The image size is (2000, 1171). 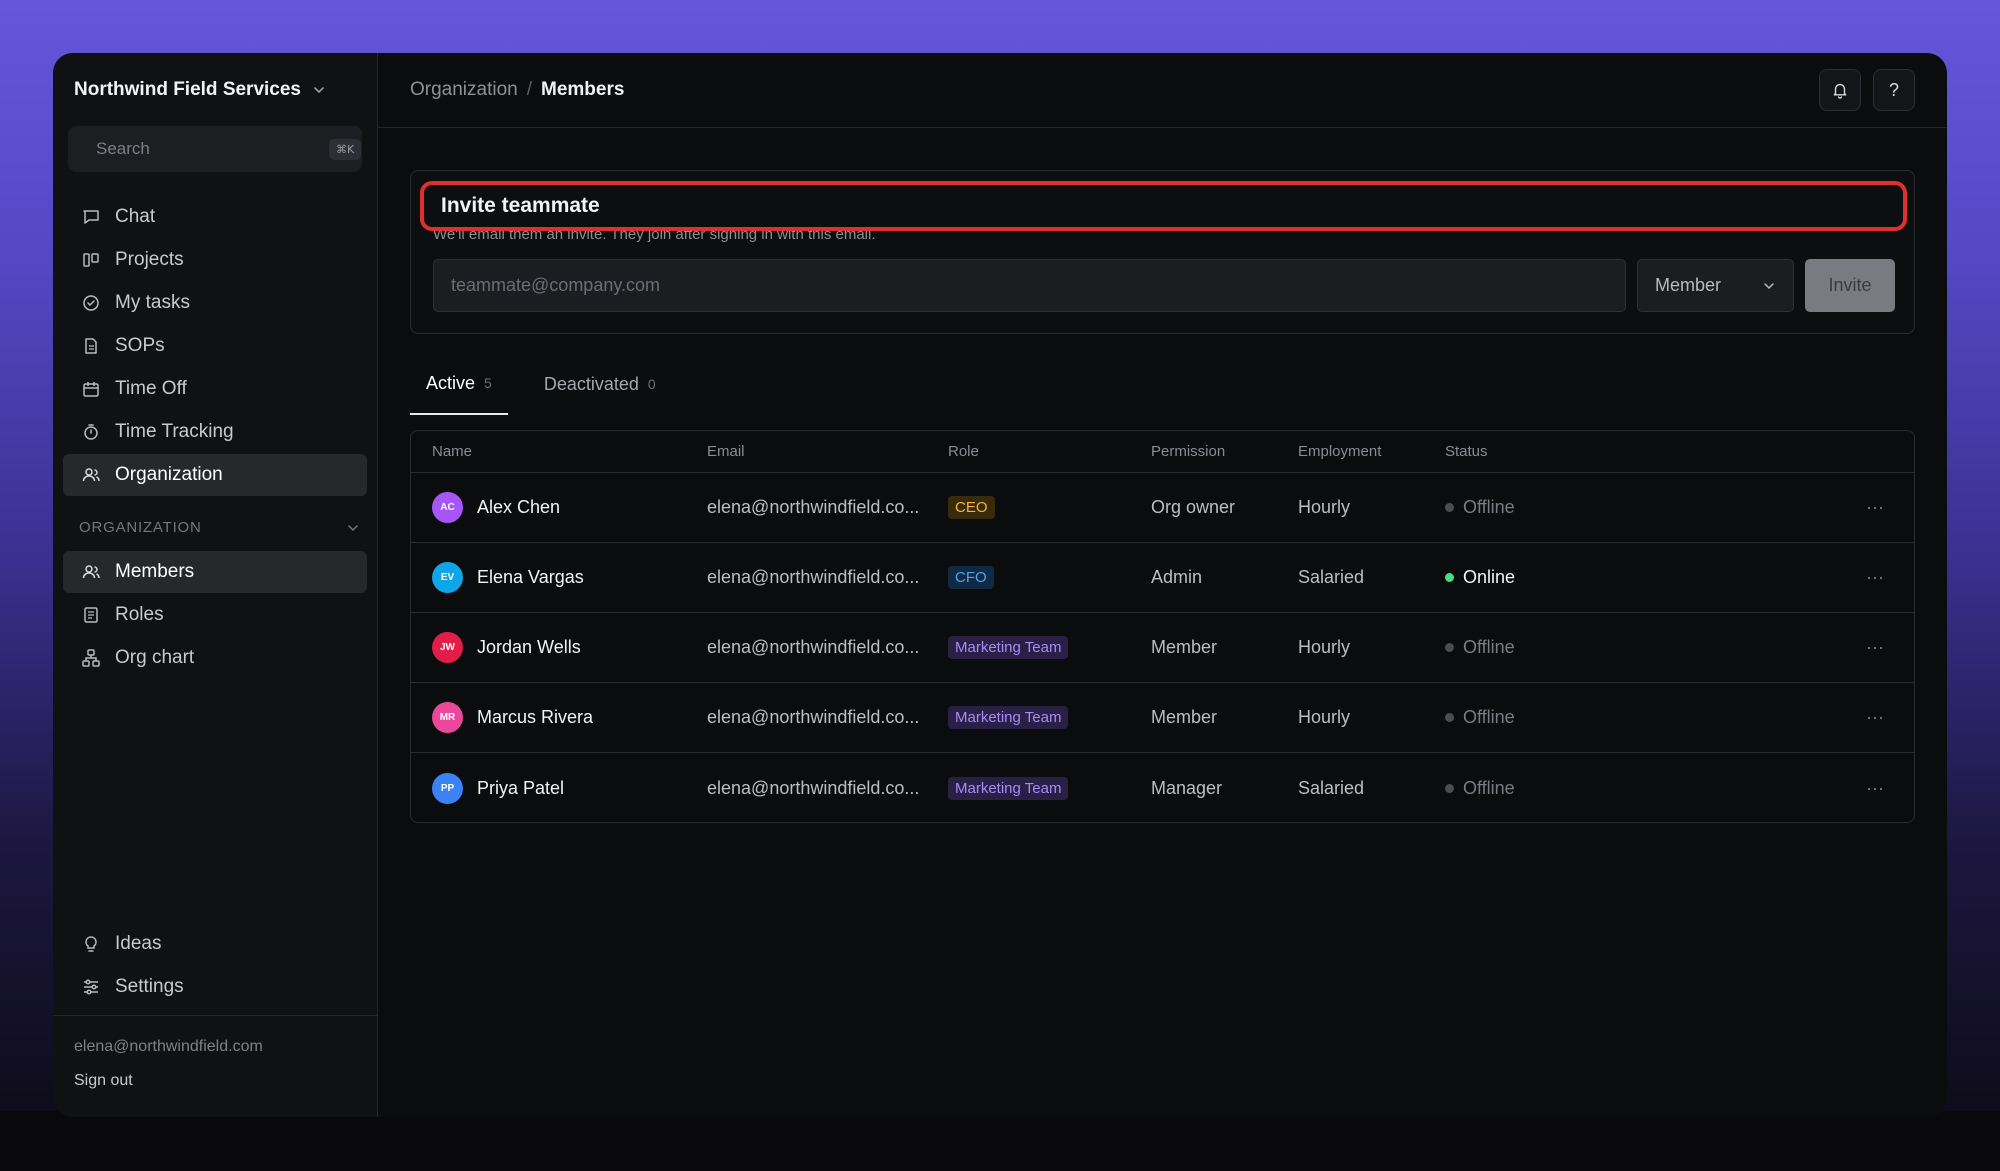 I want to click on bell-icon, so click(x=1840, y=91).